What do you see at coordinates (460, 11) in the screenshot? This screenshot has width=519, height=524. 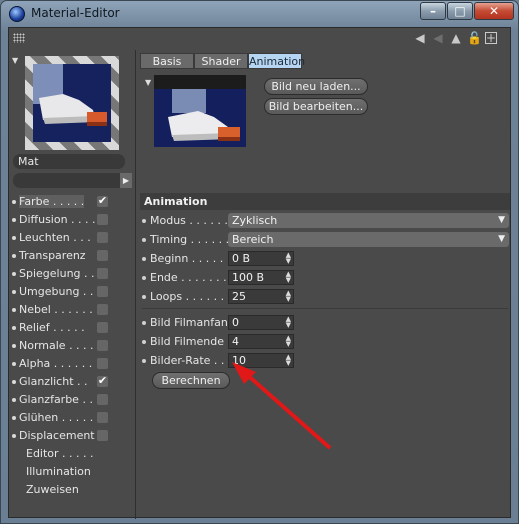 I see `maximize-button: □` at bounding box center [460, 11].